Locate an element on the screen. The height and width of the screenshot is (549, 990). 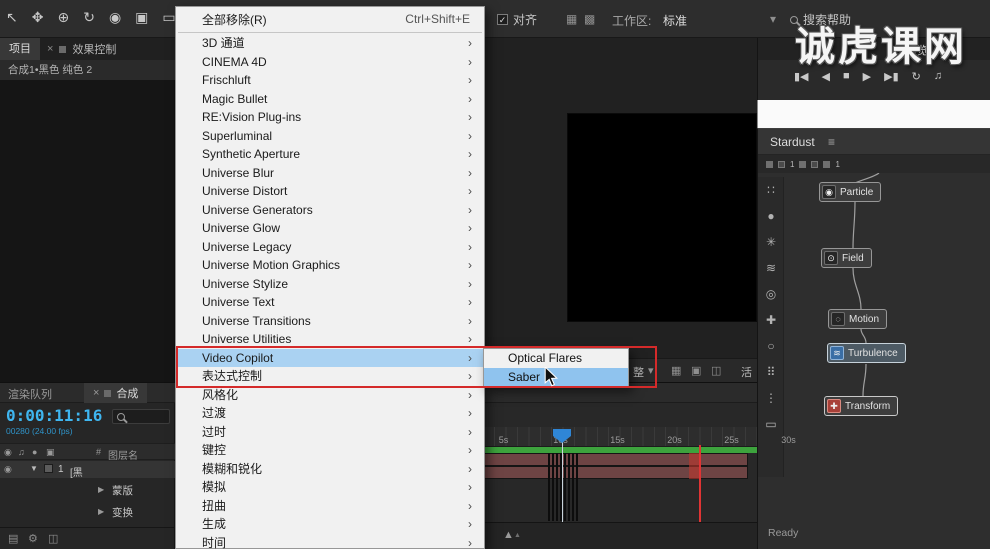
menu-item: Frischluft is located at coordinates (330, 80).